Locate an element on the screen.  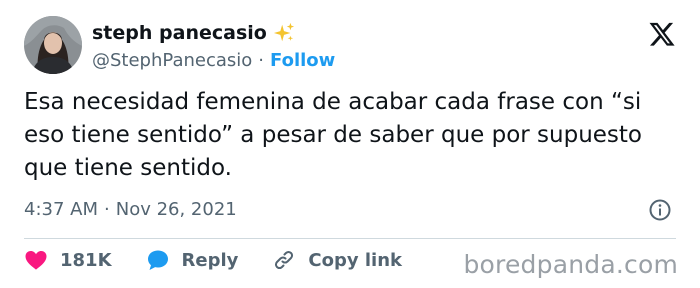
follow-button: Follow is located at coordinates (302, 60).